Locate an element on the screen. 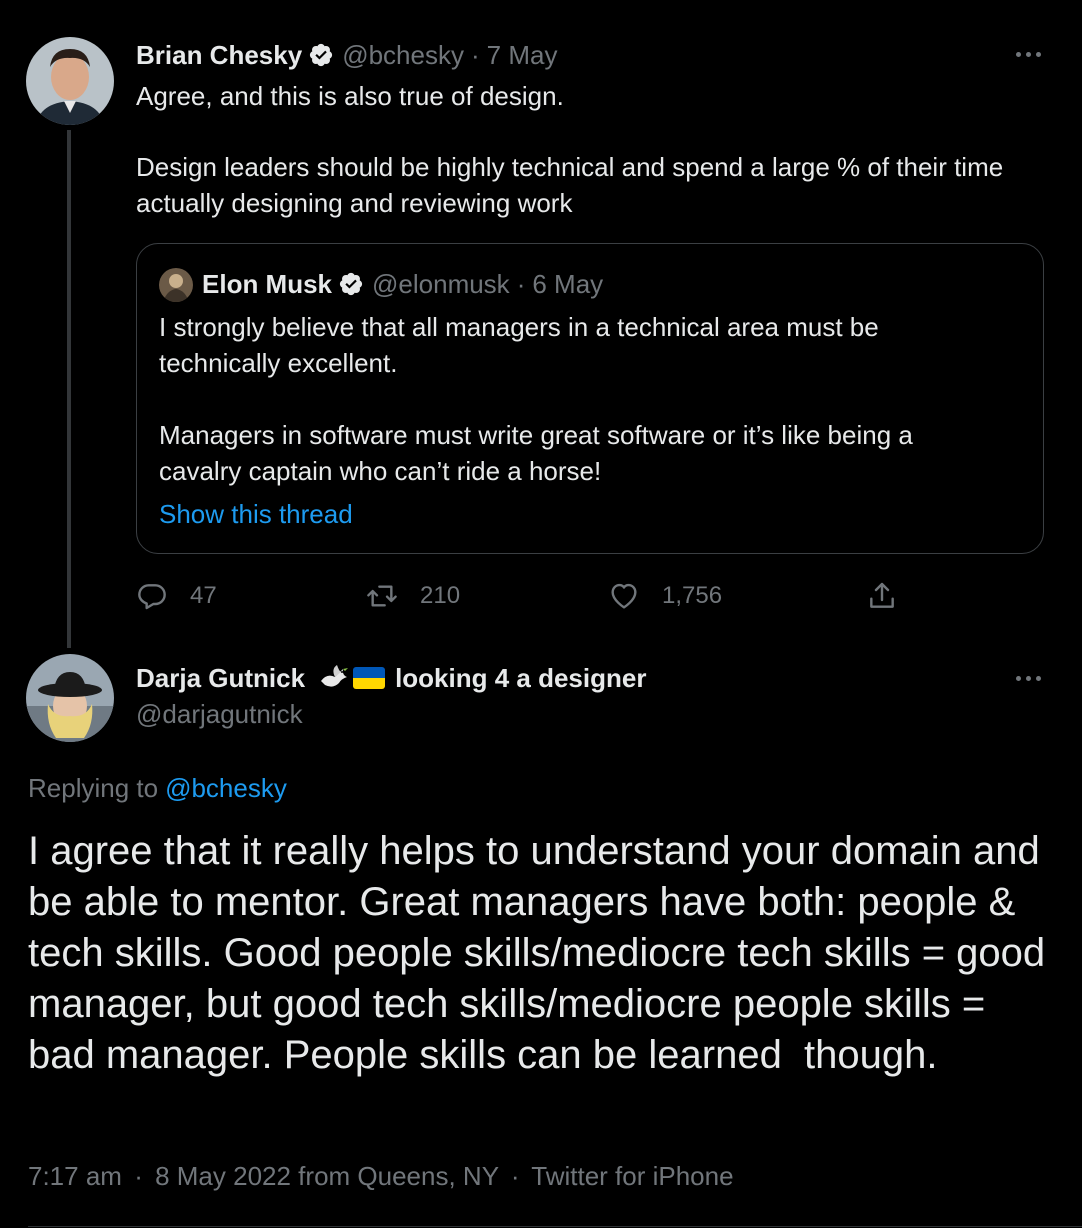 The image size is (1082, 1228). divider is located at coordinates (555, 1226).